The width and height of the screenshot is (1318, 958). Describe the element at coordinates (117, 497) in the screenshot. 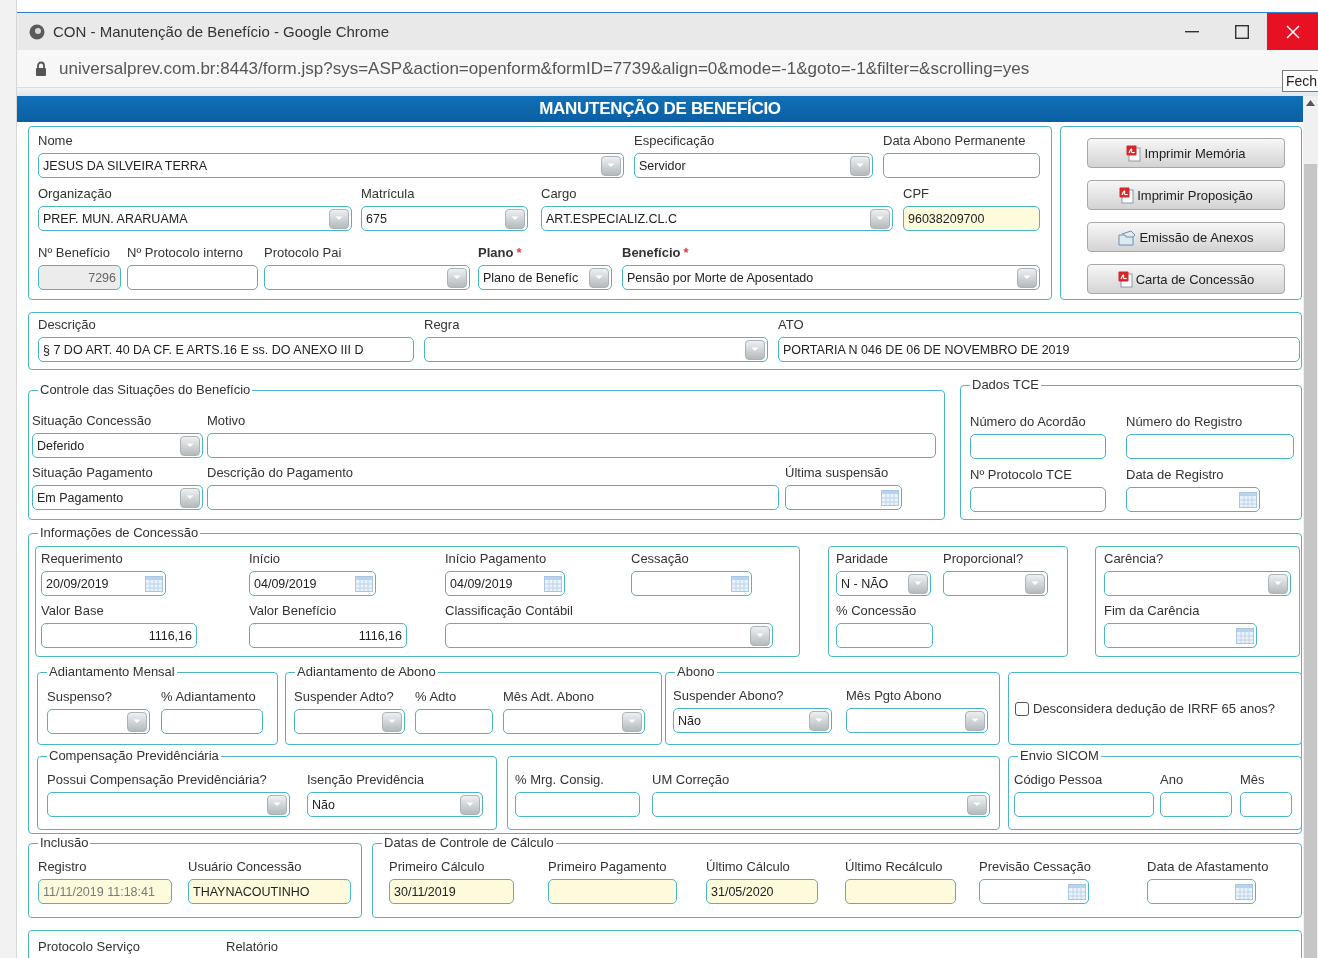

I see `dropdown-field: Em Pagamento` at that location.